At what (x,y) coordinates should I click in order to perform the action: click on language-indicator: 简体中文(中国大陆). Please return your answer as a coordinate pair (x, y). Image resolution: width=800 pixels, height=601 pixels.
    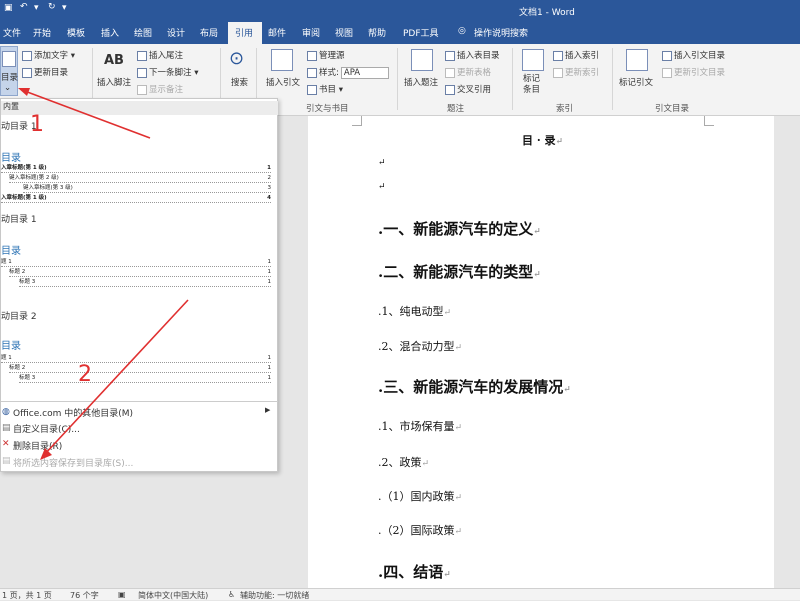
    Looking at the image, I should click on (173, 595).